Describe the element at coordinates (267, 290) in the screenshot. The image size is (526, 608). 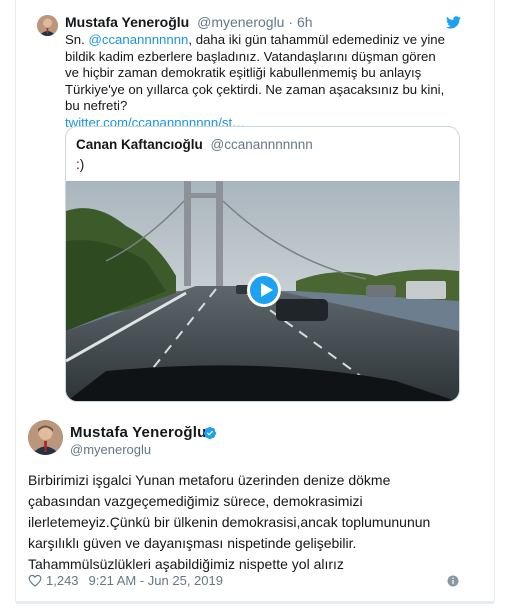
I see `play-icon` at that location.